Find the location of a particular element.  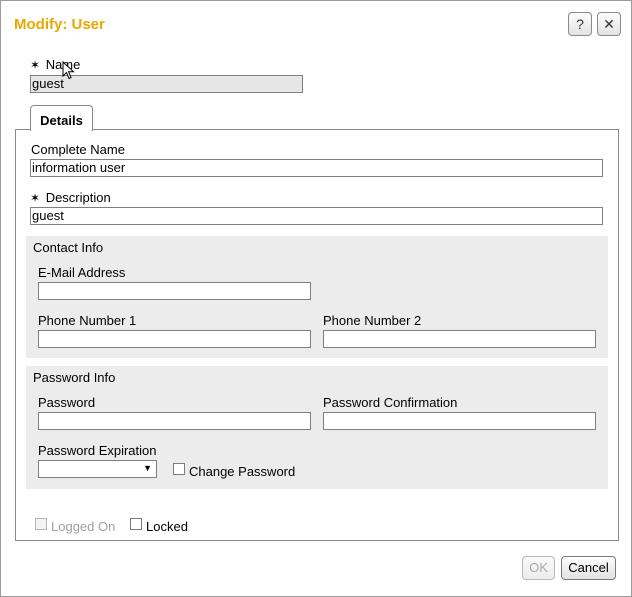

locked-checkbox is located at coordinates (136, 524).